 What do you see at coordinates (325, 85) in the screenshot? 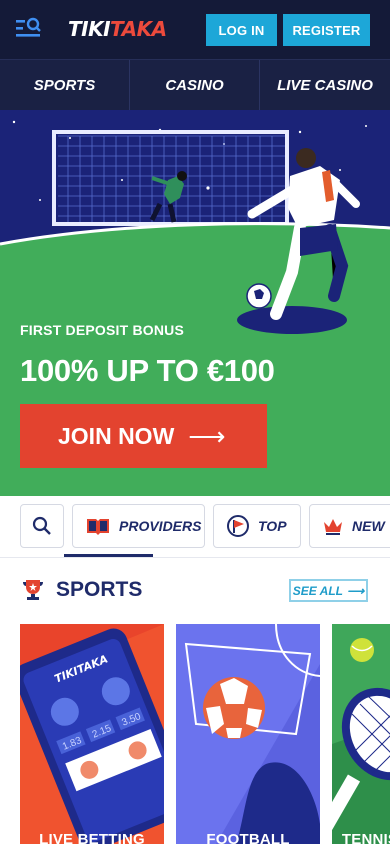
I see `nav-tab-live-casino: LIVE CASINO` at bounding box center [325, 85].